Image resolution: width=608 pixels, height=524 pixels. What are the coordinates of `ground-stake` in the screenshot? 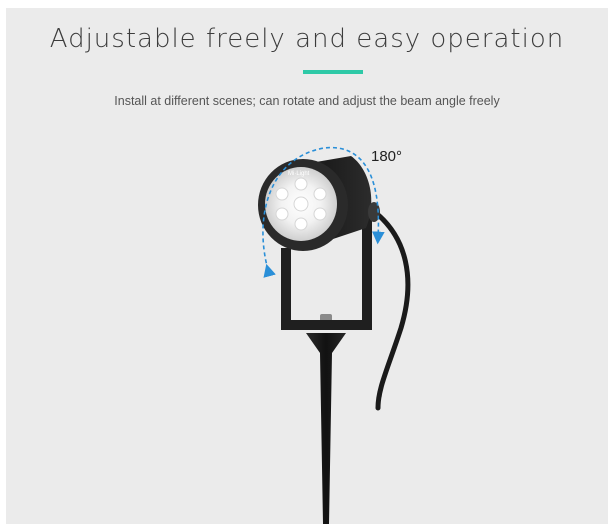 It's located at (326, 428).